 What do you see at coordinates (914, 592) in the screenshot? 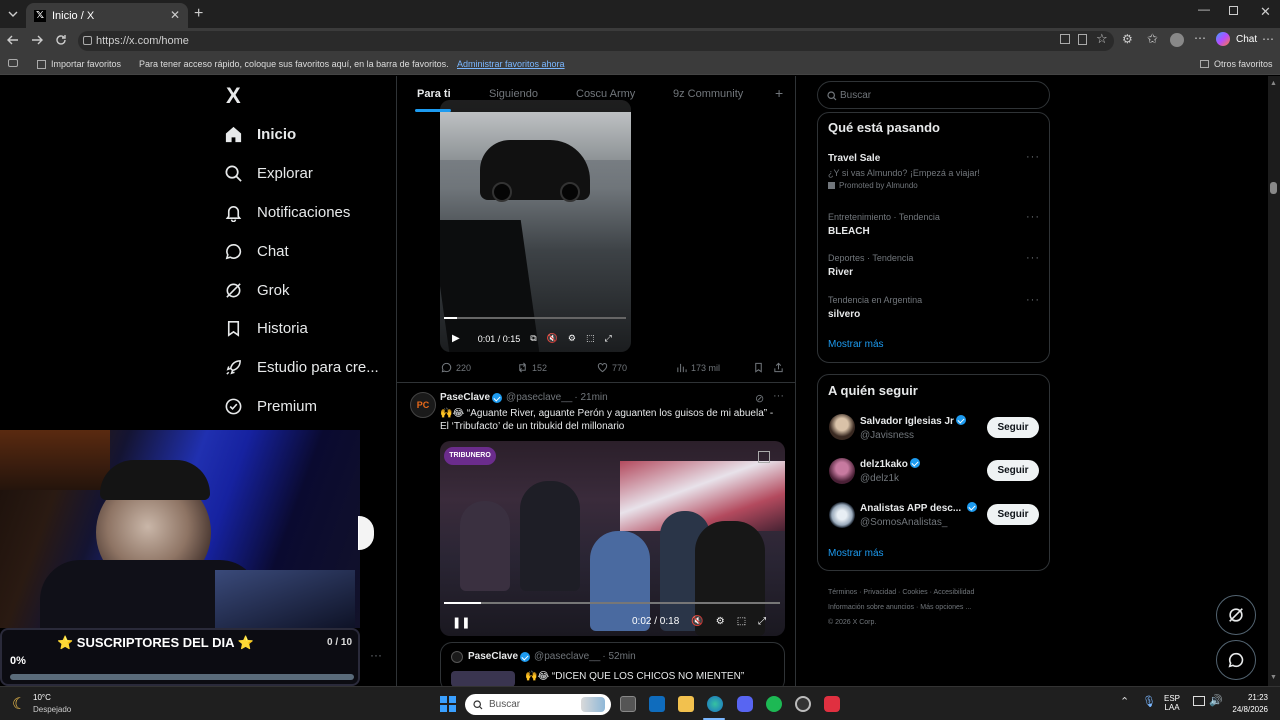
I see `footer-link: Cookies` at bounding box center [914, 592].